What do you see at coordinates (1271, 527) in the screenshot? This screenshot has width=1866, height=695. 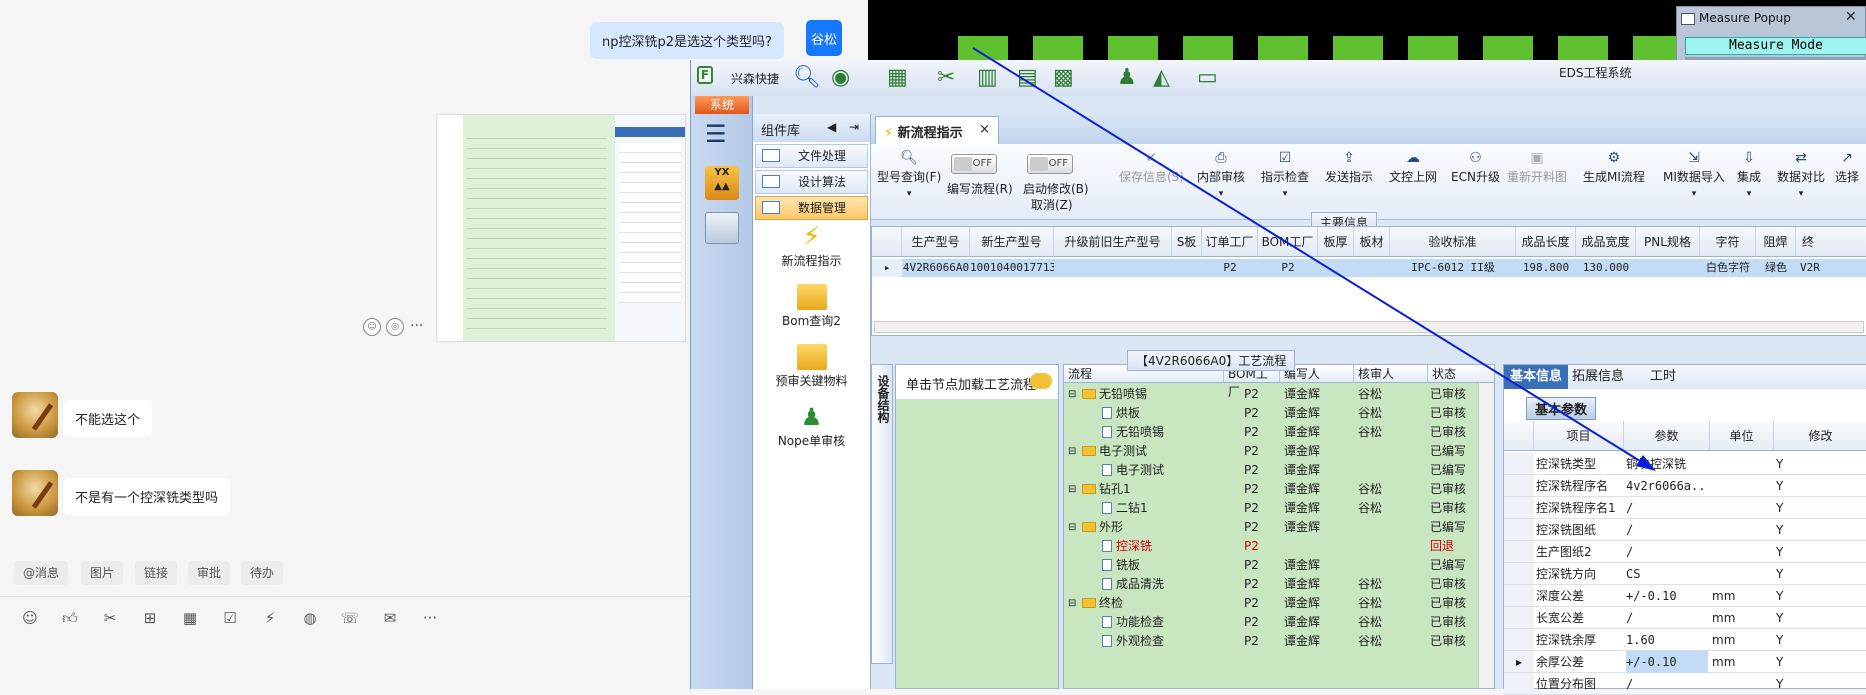 I see `flow-row: ⊟ 外形 P2 谭金辉 已编写` at bounding box center [1271, 527].